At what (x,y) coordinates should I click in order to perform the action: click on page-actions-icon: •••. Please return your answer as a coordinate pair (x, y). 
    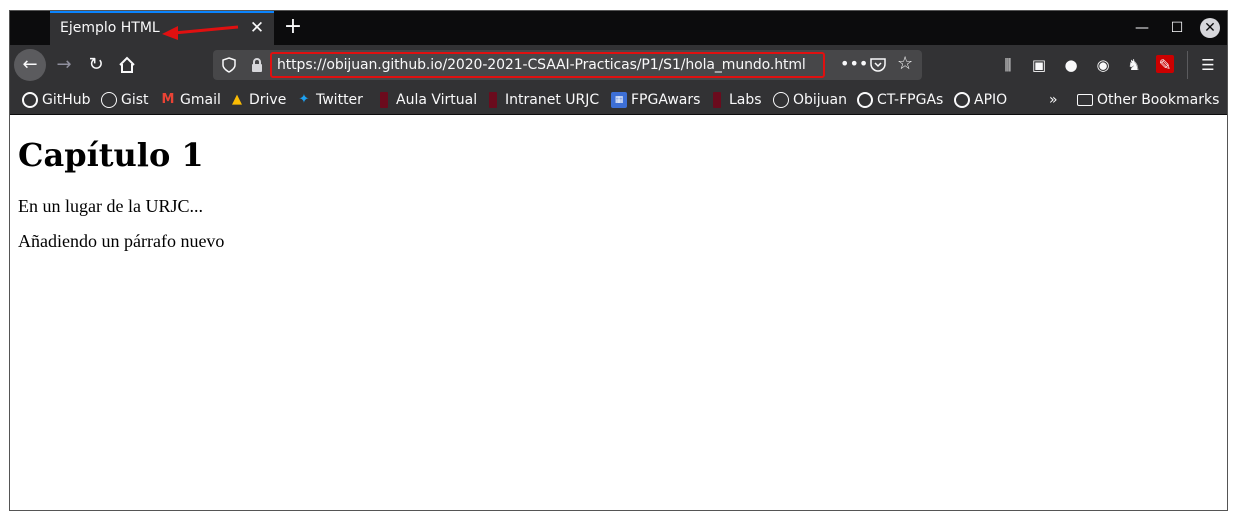
    Looking at the image, I should click on (854, 63).